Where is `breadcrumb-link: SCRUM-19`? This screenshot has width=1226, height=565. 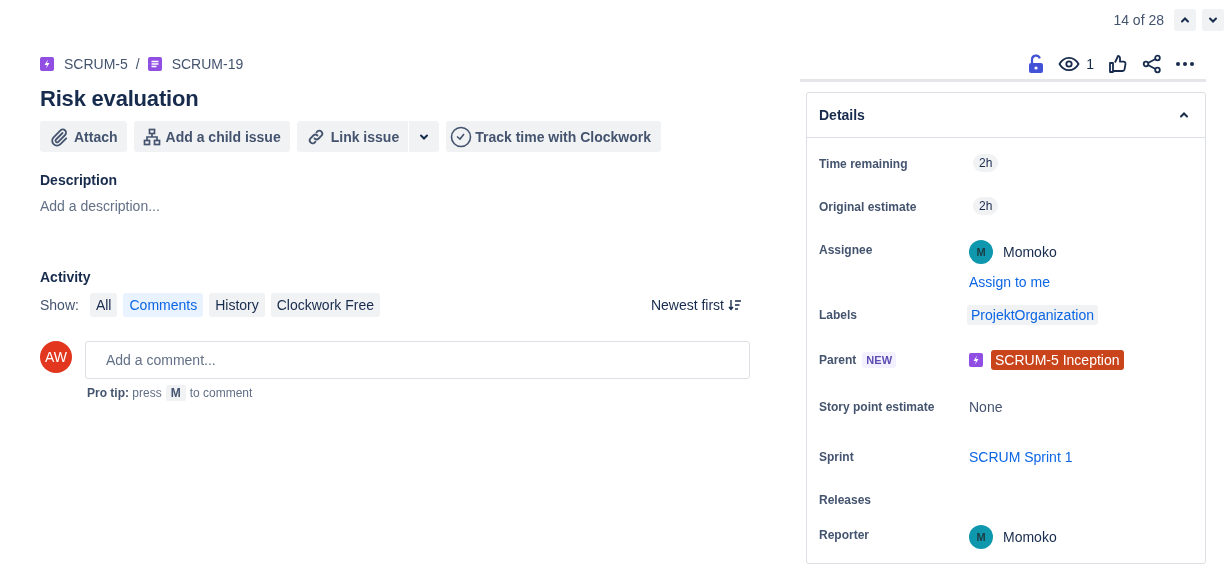 breadcrumb-link: SCRUM-19 is located at coordinates (207, 64).